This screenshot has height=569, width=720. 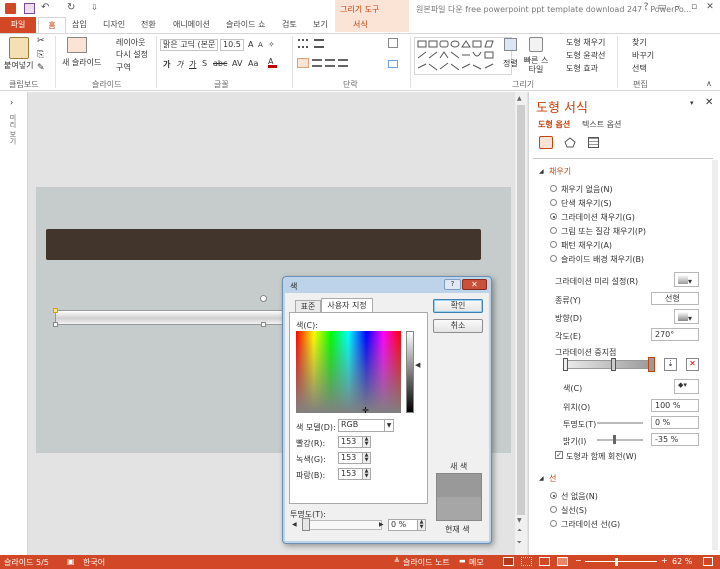 I want to click on radio-pattern-fill, so click(x=553, y=244).